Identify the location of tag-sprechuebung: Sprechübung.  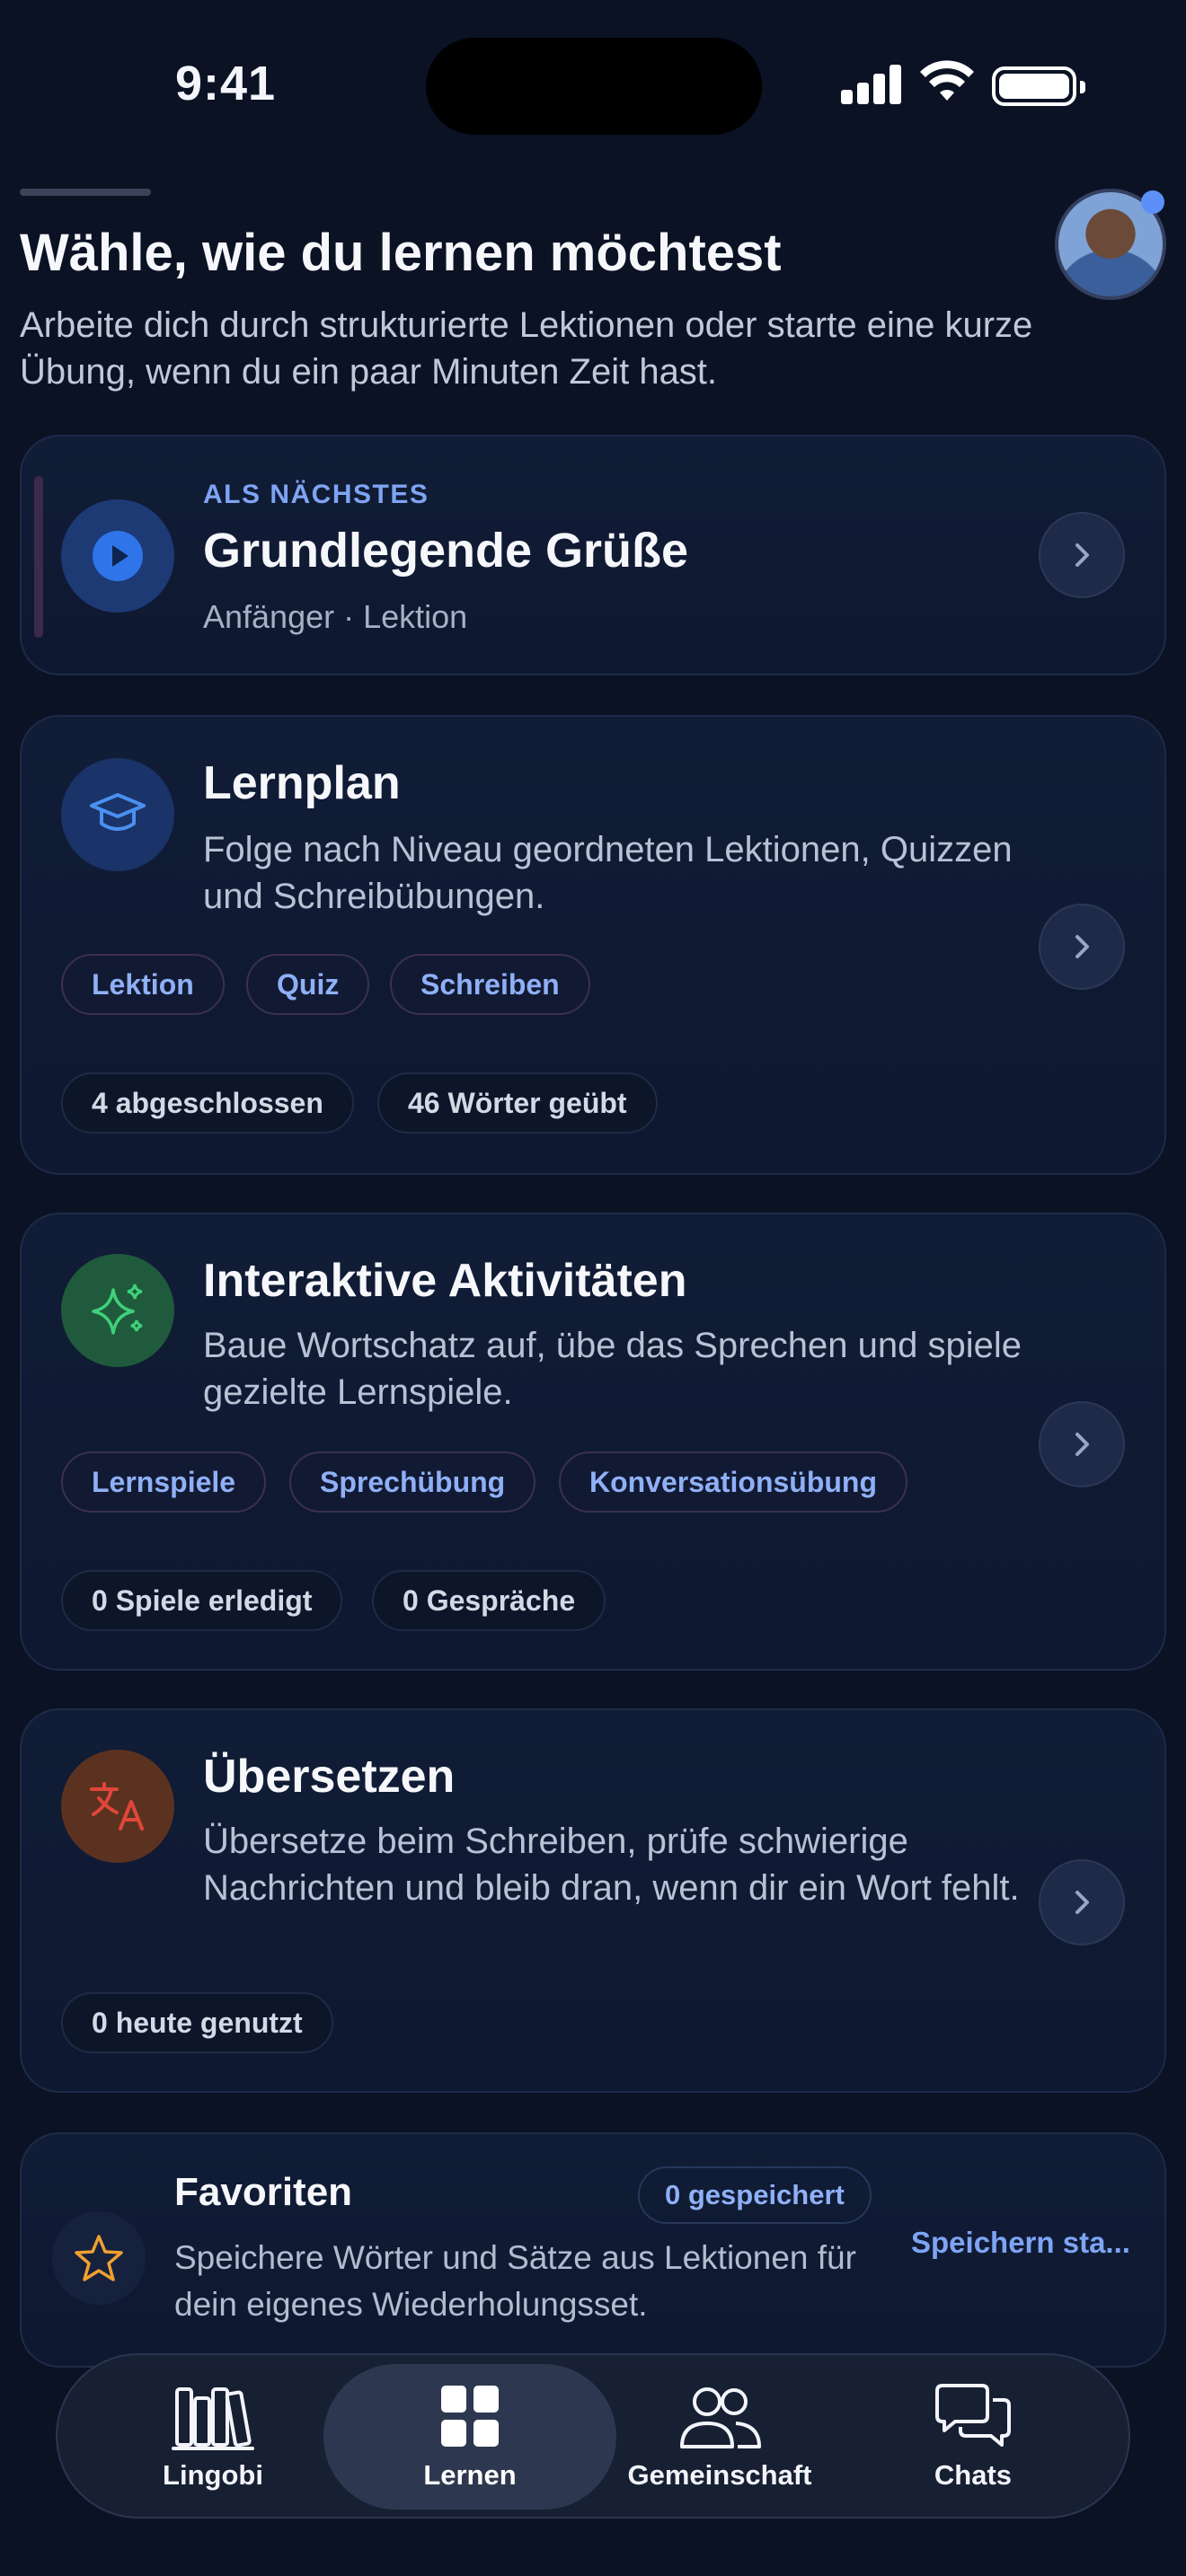
(412, 1482).